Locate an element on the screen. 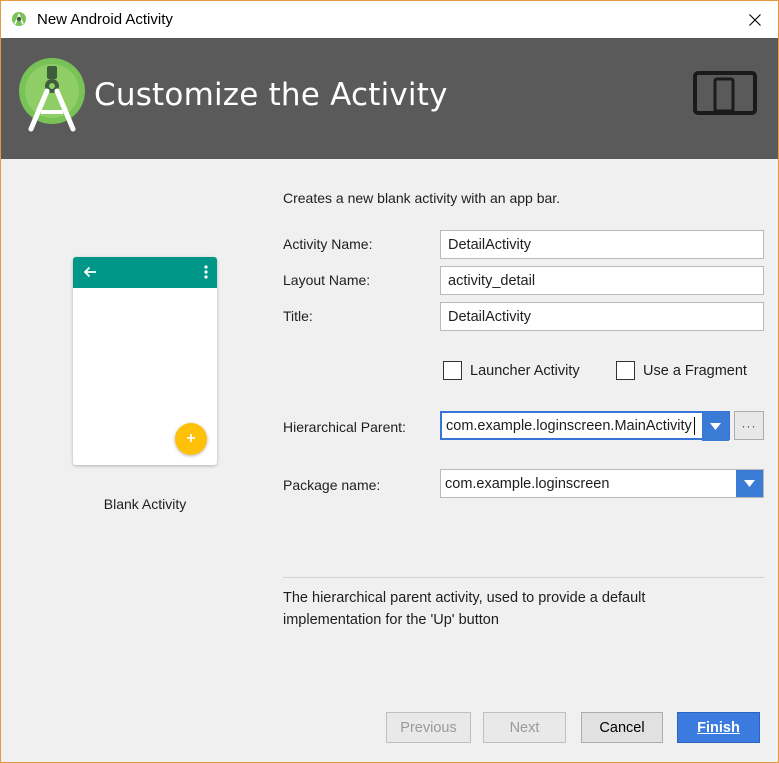 The width and height of the screenshot is (779, 763). android-studio-icon is located at coordinates (19, 19).